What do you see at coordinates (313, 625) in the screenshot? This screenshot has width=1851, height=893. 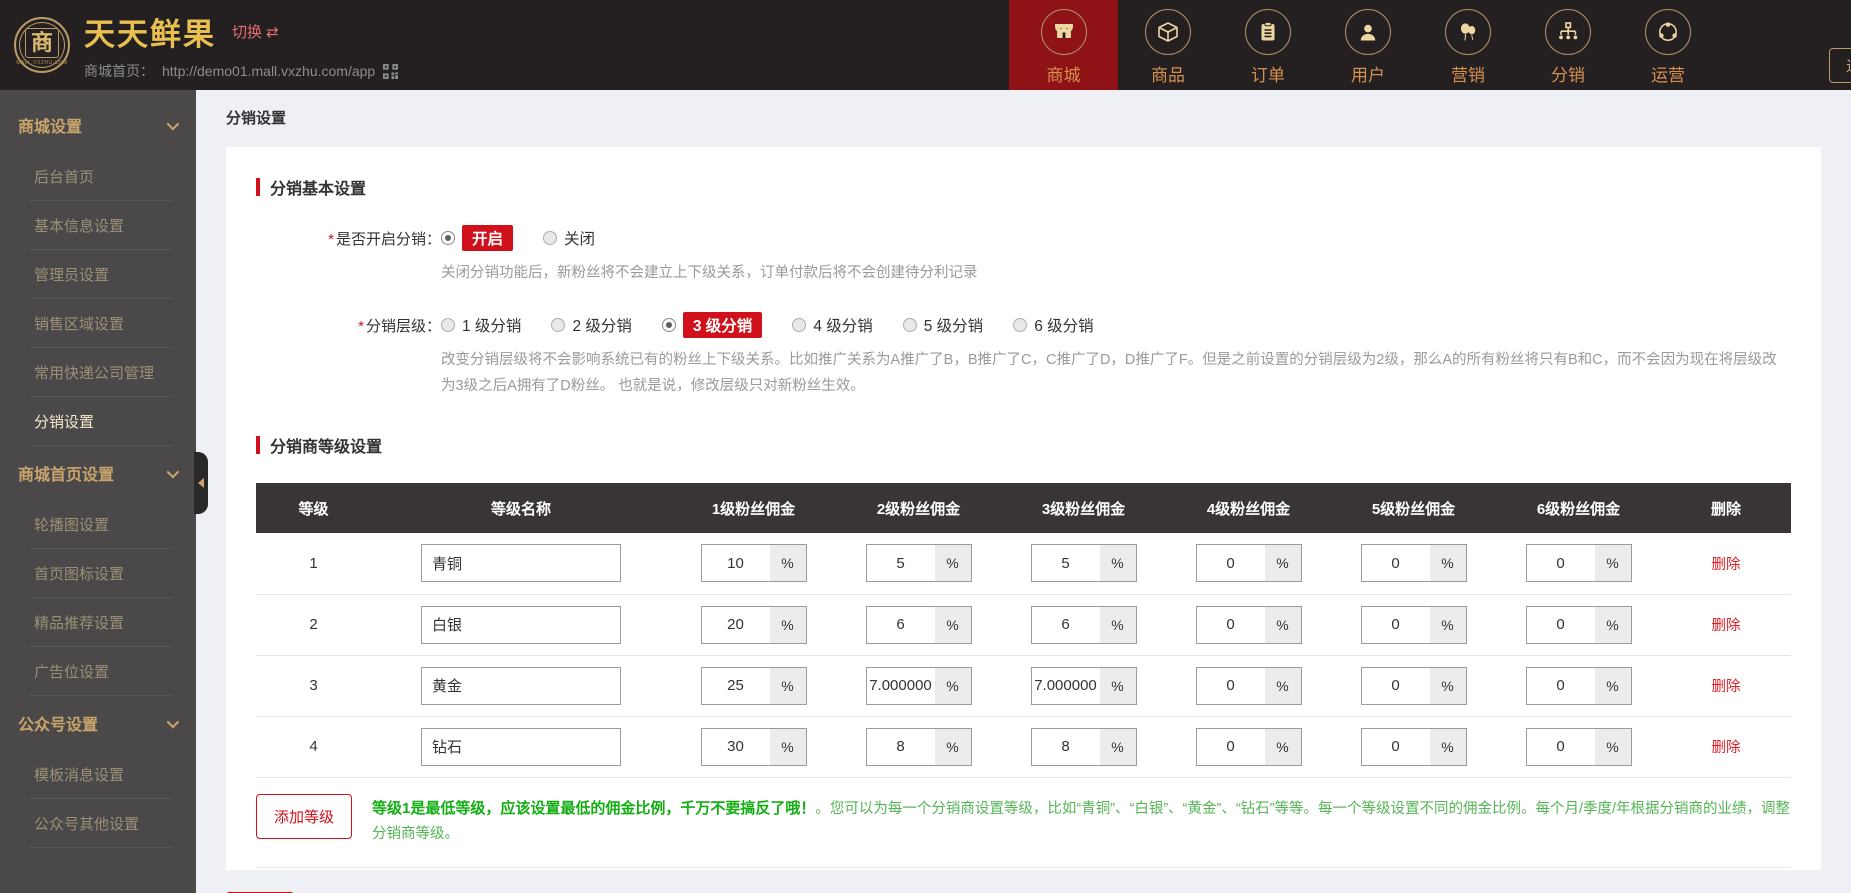 I see `grade-level-value: 2` at bounding box center [313, 625].